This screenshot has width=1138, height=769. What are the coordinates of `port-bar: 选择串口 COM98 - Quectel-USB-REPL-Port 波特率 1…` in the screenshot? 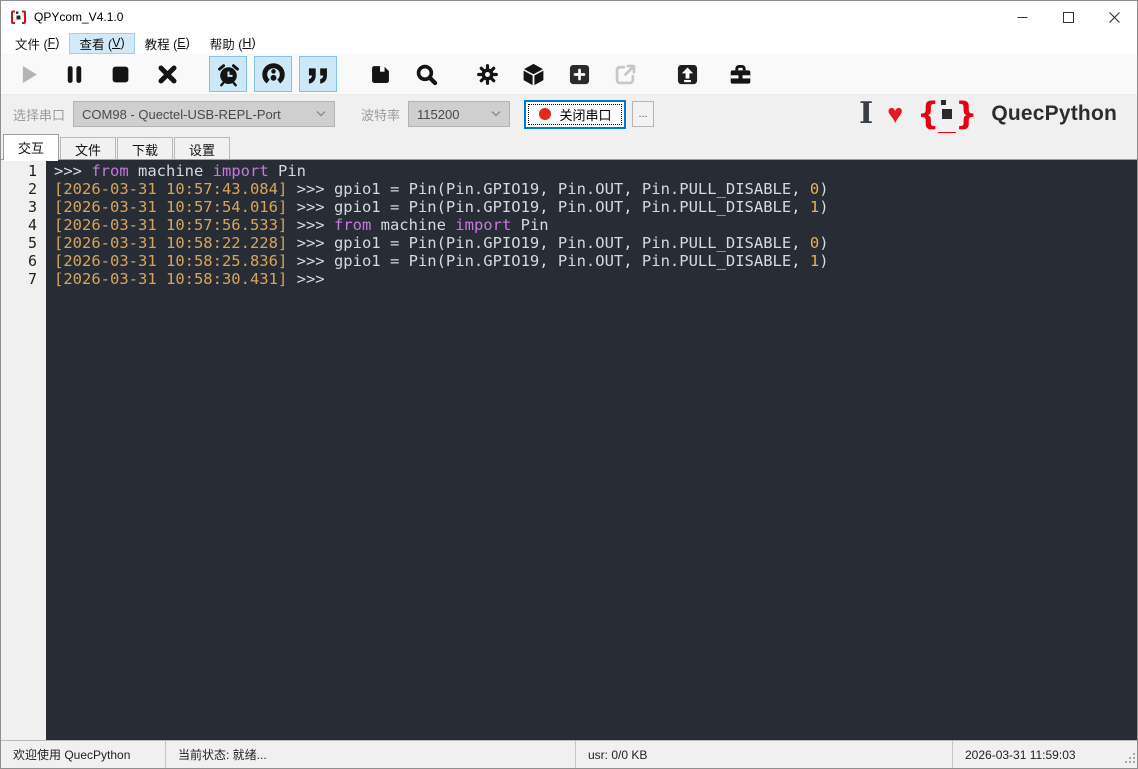 It's located at (569, 114).